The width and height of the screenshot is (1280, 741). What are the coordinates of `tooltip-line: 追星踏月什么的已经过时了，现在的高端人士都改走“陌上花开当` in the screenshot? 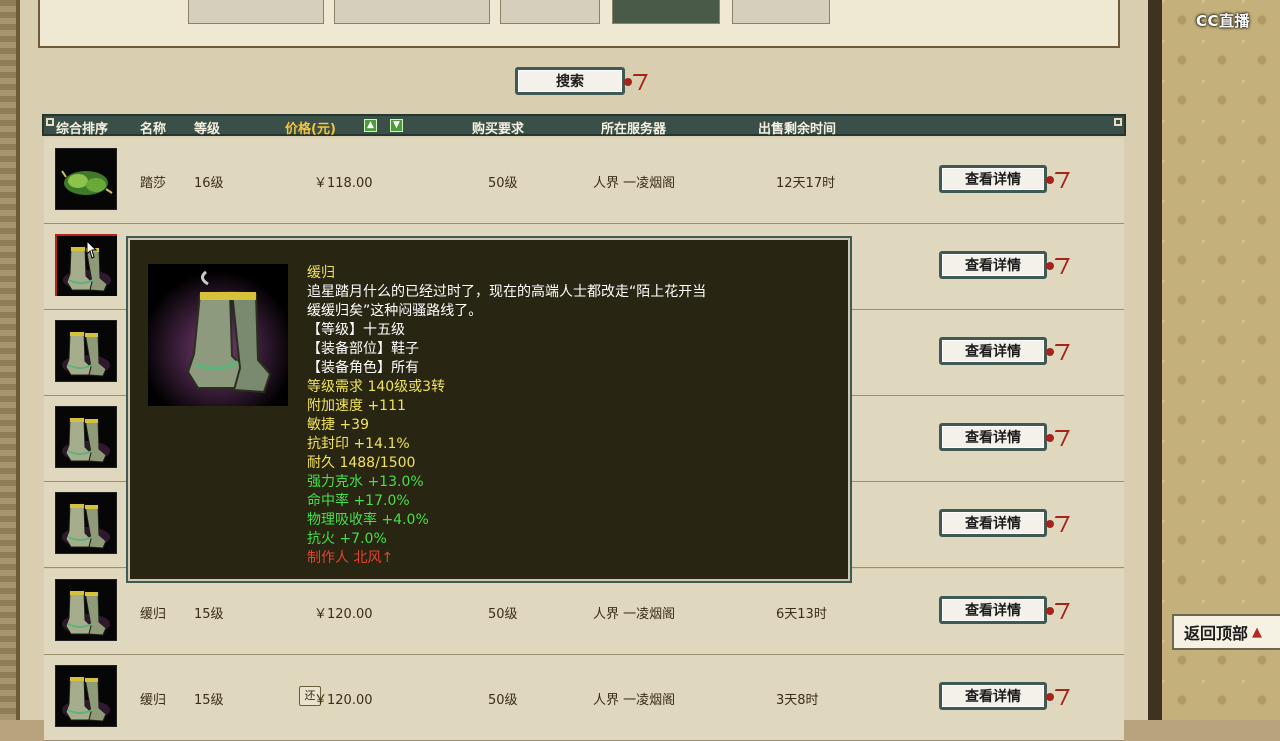 It's located at (507, 292).